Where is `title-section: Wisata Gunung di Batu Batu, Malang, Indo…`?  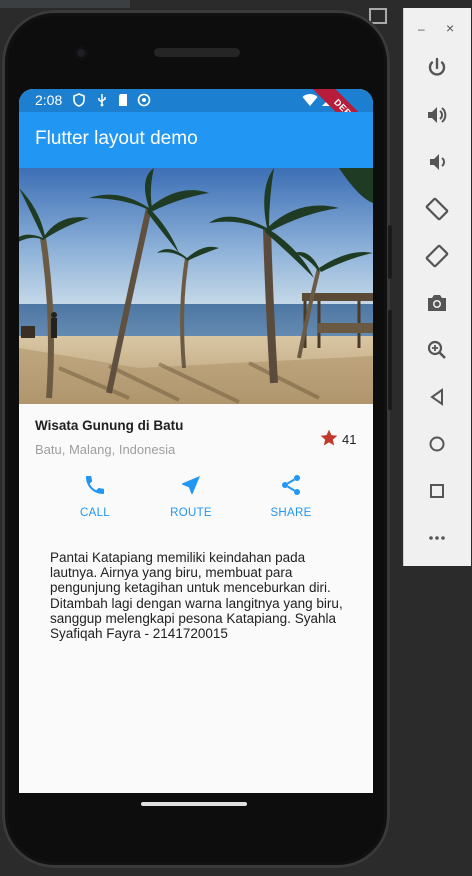
title-section: Wisata Gunung di Batu Batu, Malang, Indo… is located at coordinates (196, 435).